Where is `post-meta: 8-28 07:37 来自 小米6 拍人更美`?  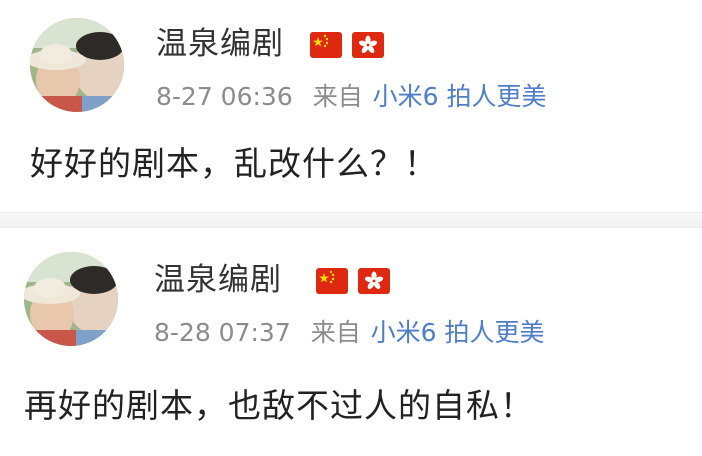 post-meta: 8-28 07:37 来自 小米6 拍人更美 is located at coordinates (349, 333).